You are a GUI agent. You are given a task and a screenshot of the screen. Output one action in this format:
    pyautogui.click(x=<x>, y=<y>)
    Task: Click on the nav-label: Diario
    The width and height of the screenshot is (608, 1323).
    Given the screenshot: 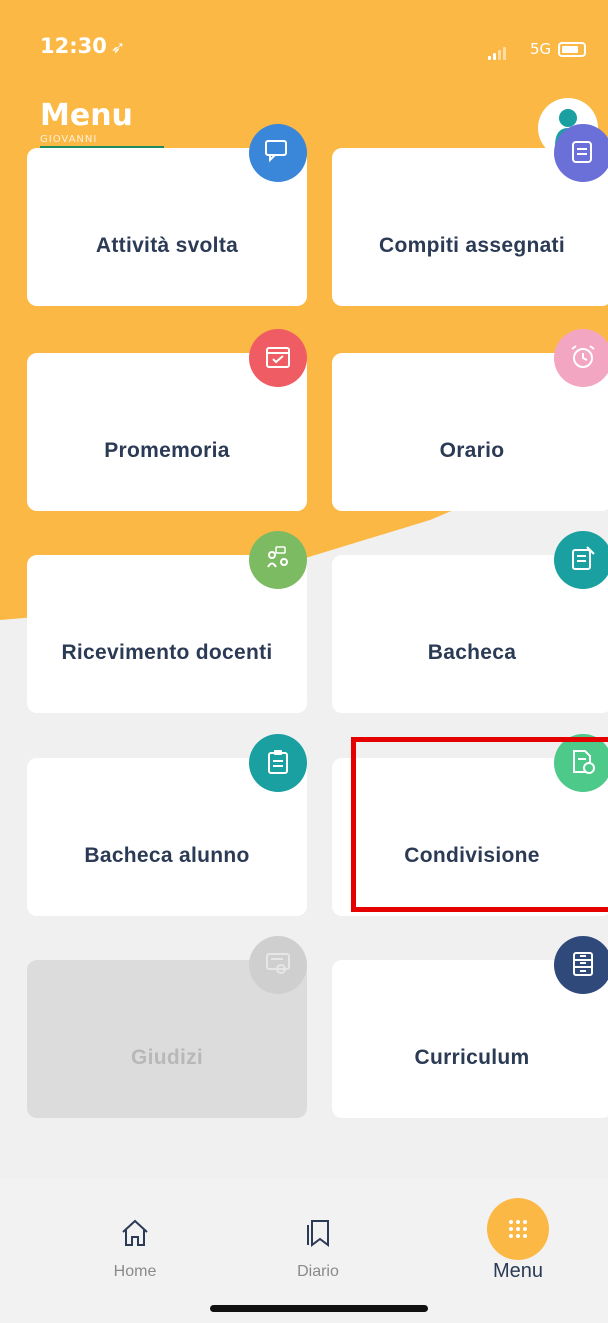 What is the action you would take?
    pyautogui.click(x=318, y=1271)
    